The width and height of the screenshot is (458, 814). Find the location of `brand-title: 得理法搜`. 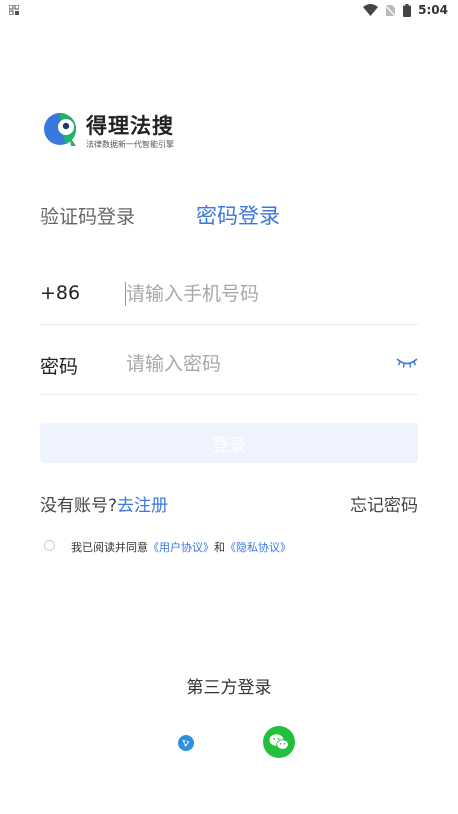

brand-title: 得理法搜 is located at coordinates (130, 126).